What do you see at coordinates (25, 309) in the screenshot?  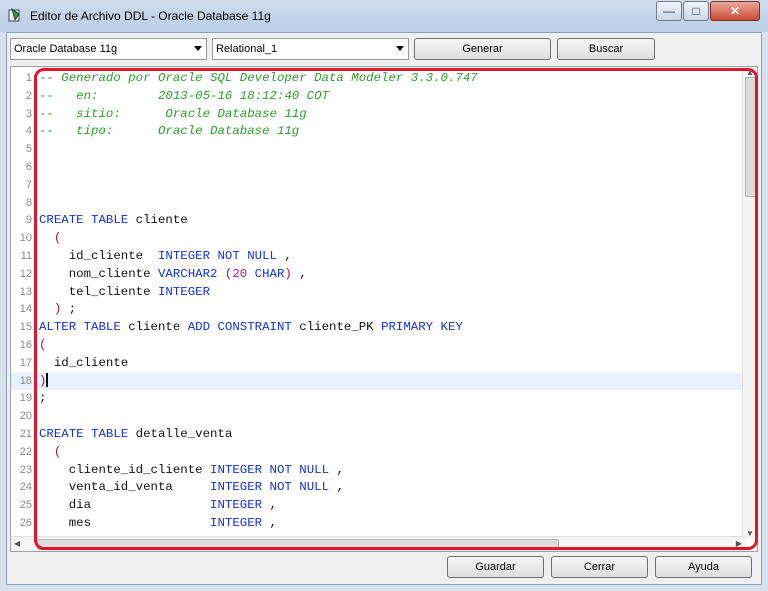 I see `line-number: 14` at bounding box center [25, 309].